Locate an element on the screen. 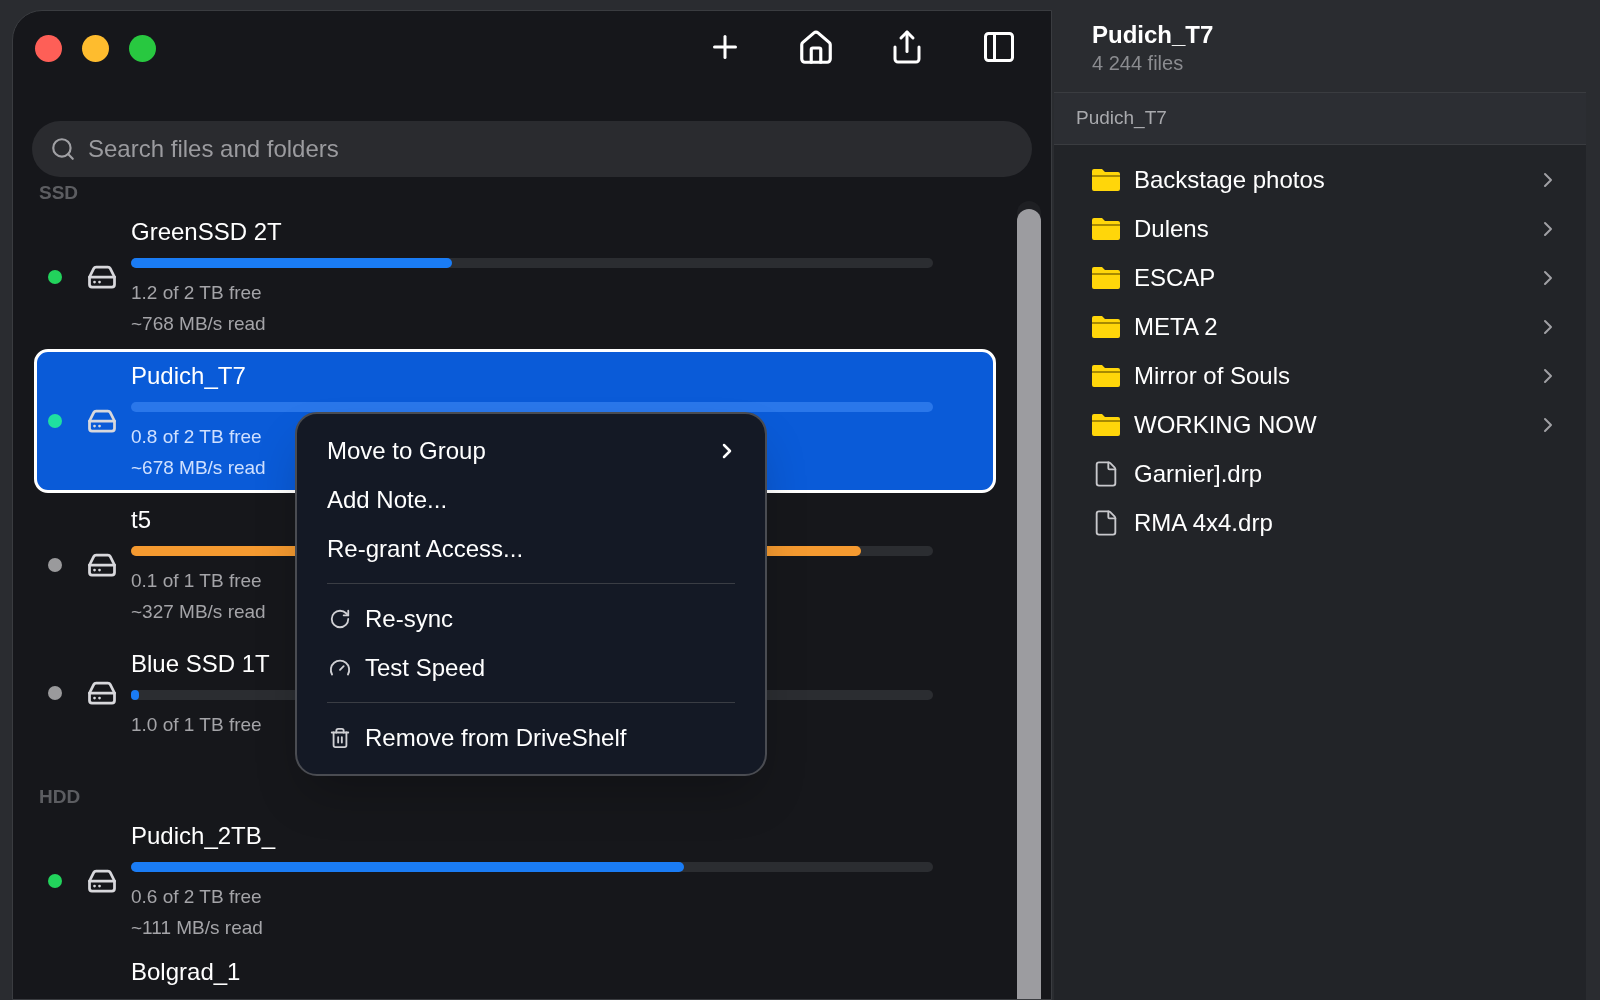 The width and height of the screenshot is (1600, 1000). drive-name: t5 is located at coordinates (141, 520).